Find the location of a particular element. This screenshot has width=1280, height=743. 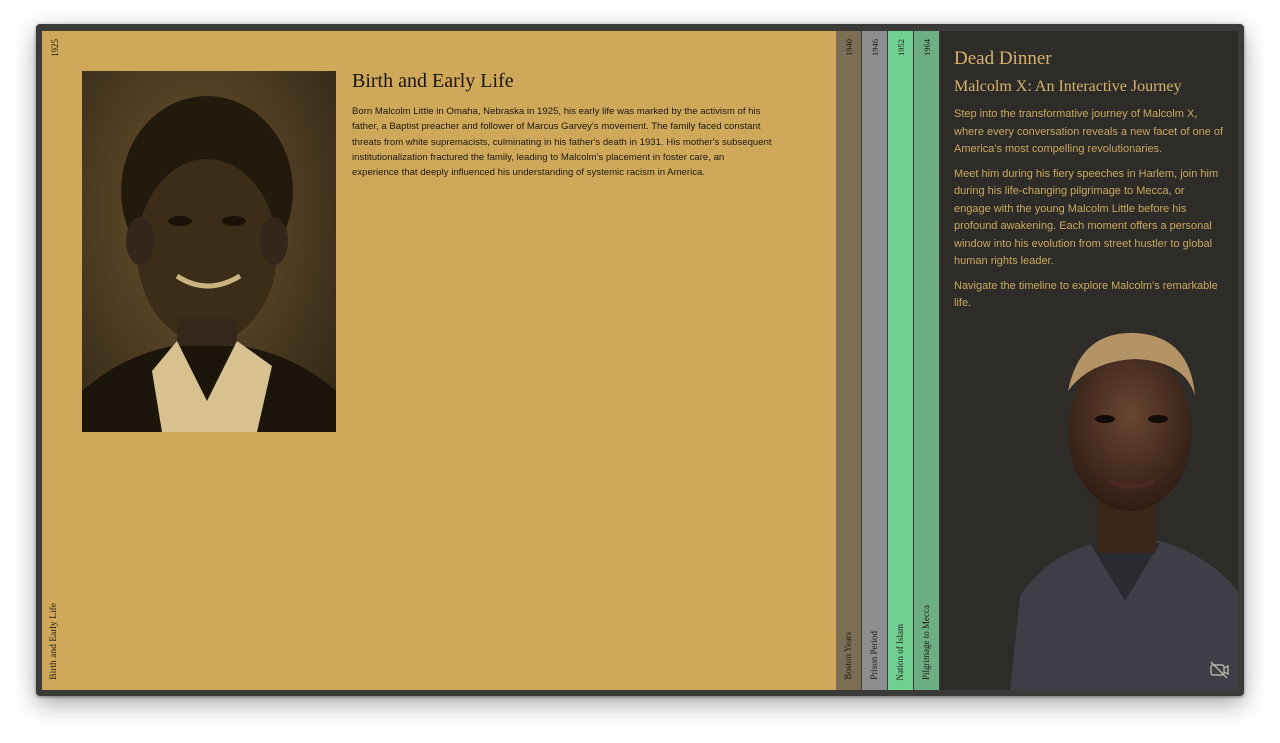

timeline-label: Nation of Islam is located at coordinates (900, 652).